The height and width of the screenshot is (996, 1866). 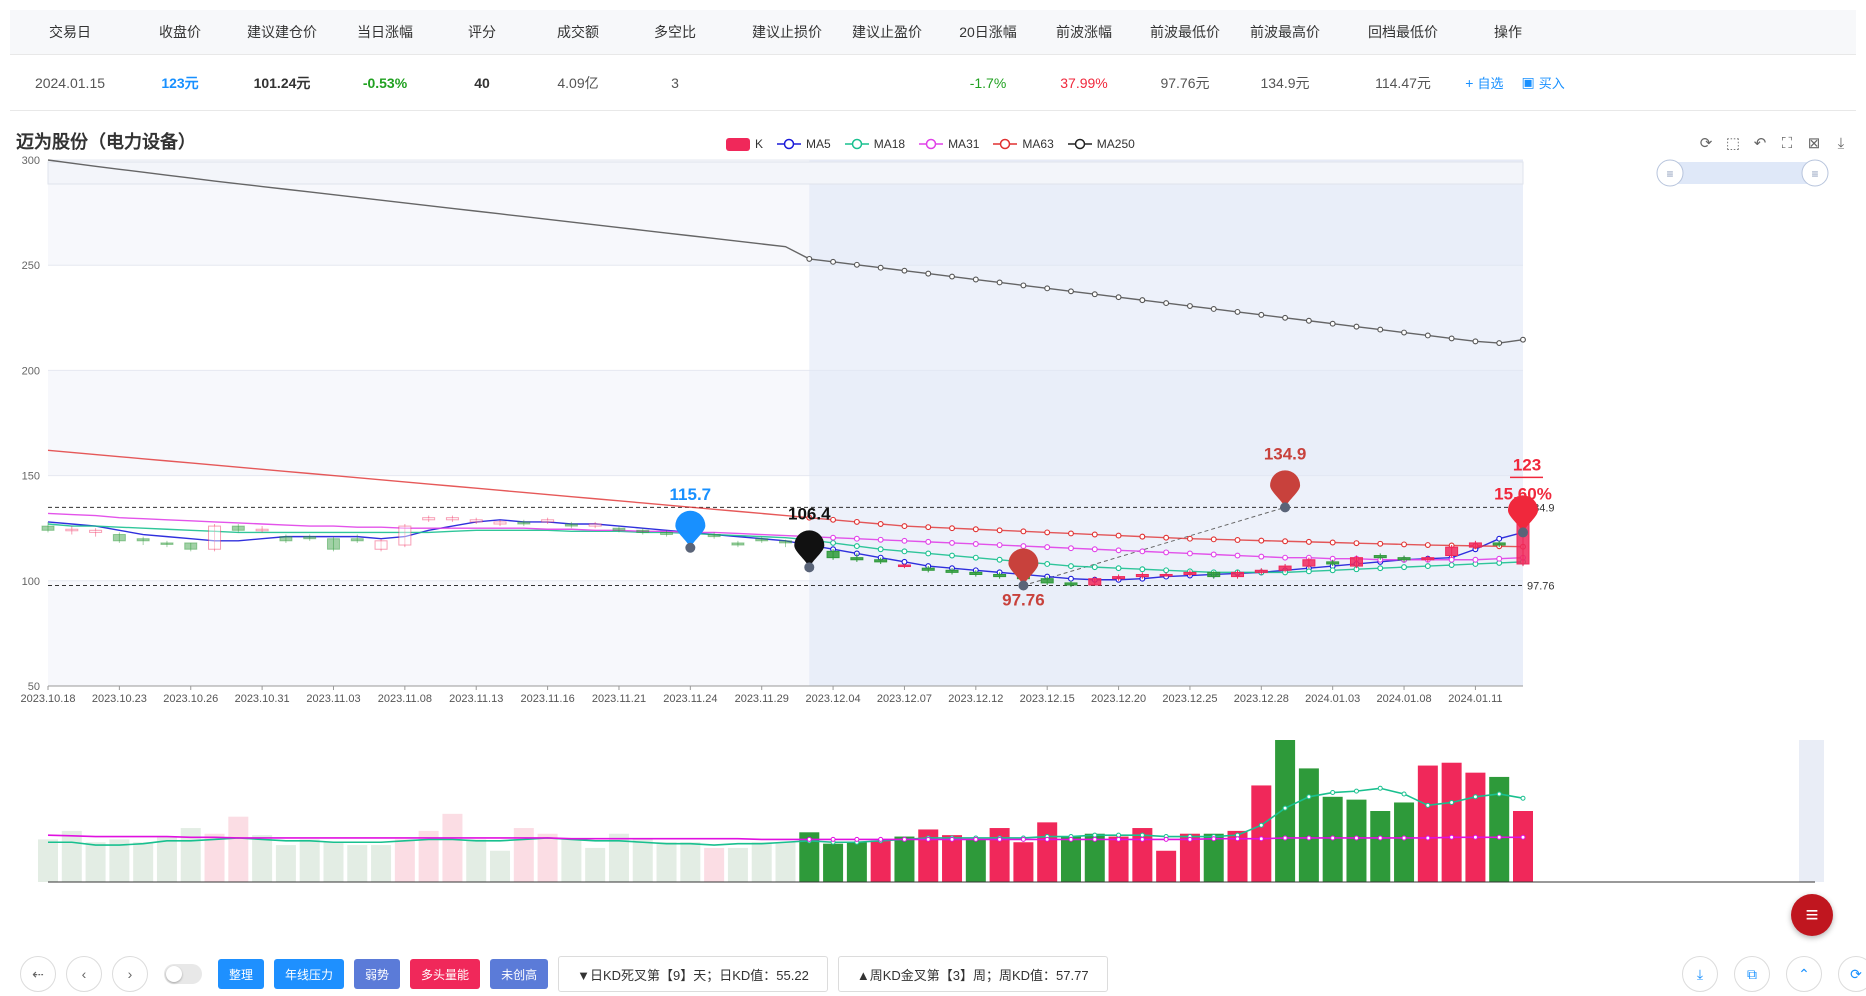 What do you see at coordinates (445, 974) in the screenshot?
I see `tag-3: 多头量能` at bounding box center [445, 974].